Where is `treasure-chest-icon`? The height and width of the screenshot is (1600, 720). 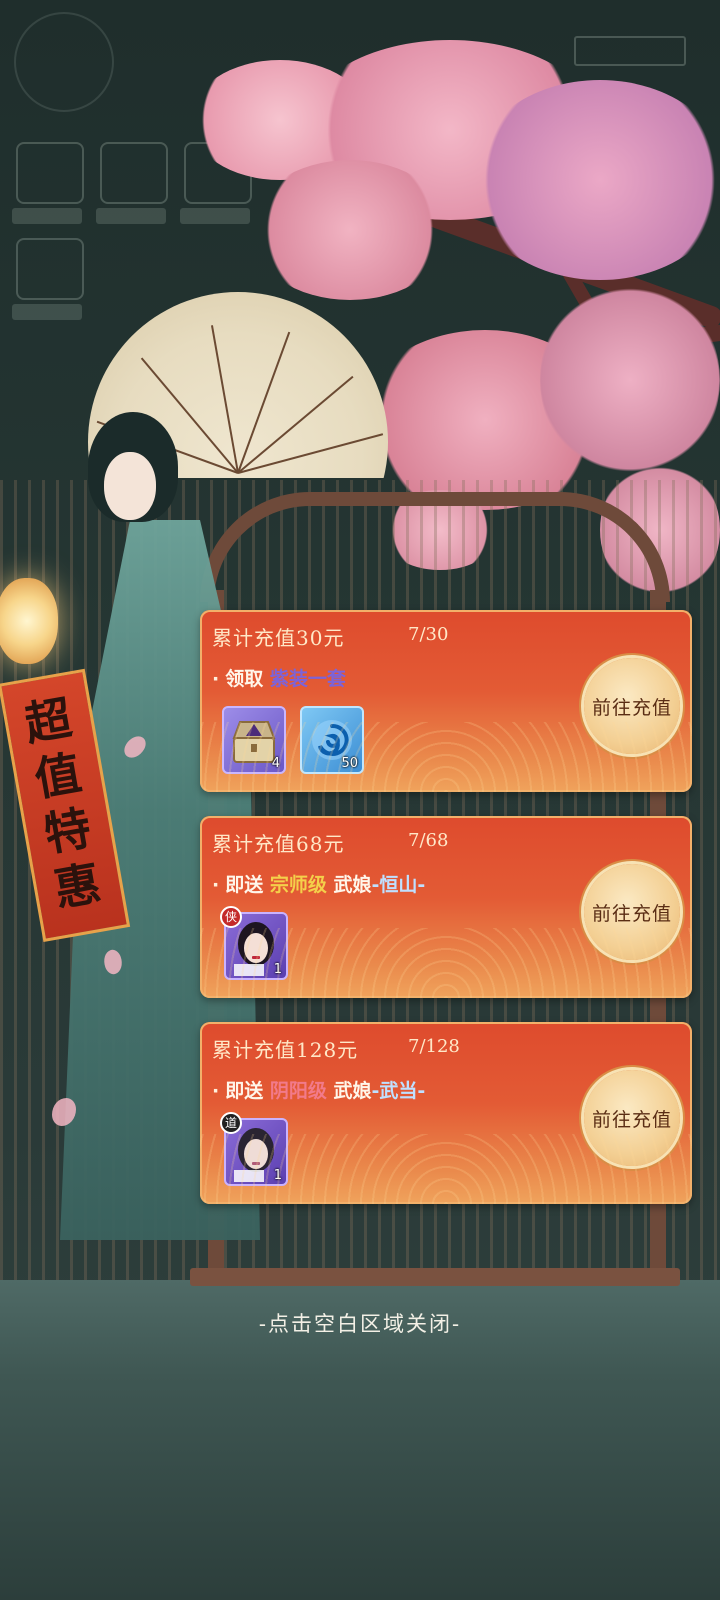
treasure-chest-icon is located at coordinates (254, 742).